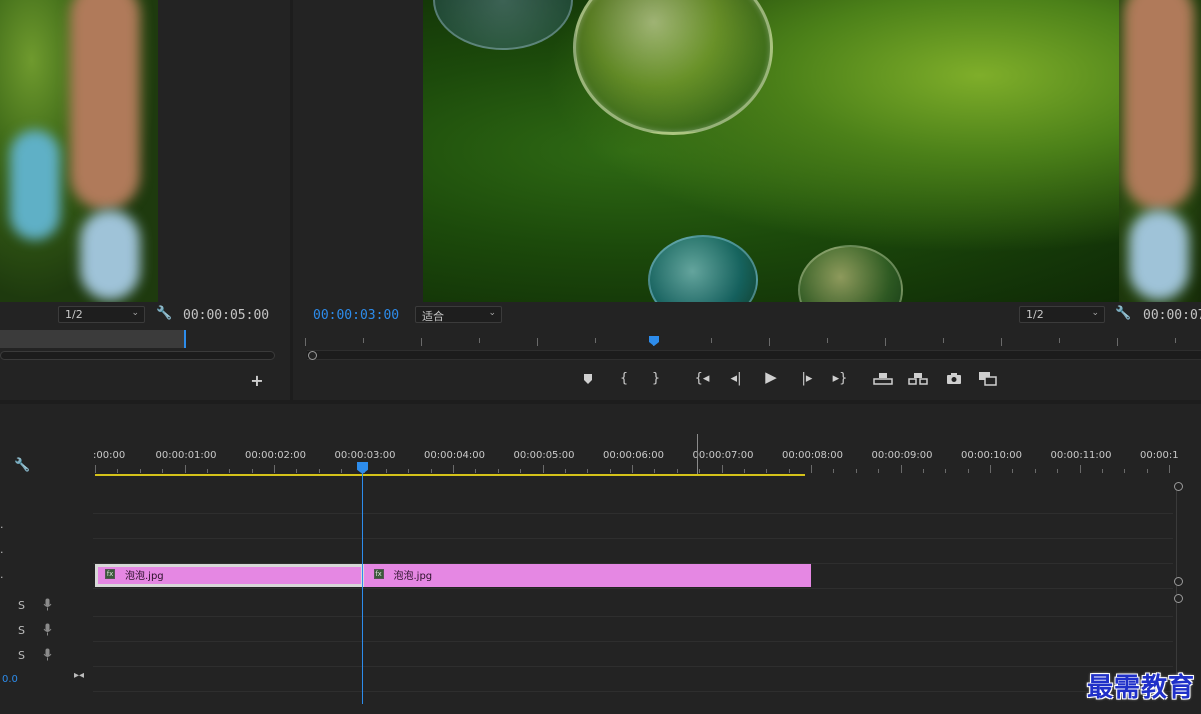  Describe the element at coordinates (624, 379) in the screenshot. I see `mark-in-icon: {` at that location.